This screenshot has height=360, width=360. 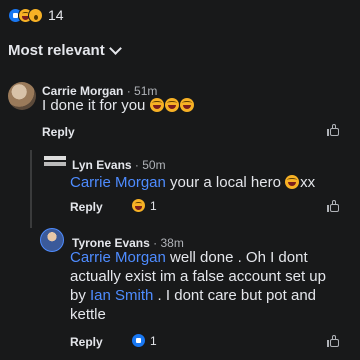 What do you see at coordinates (102, 165) in the screenshot?
I see `comment-author: Lyn Evans` at bounding box center [102, 165].